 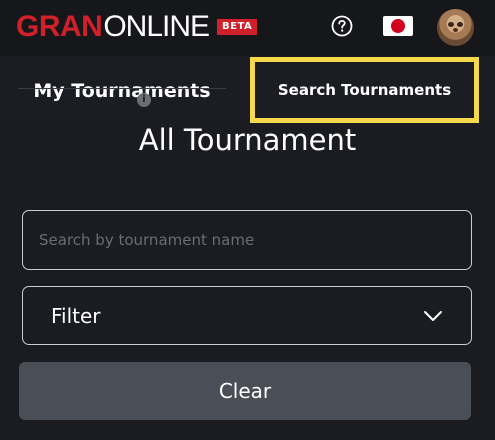 I want to click on tab-search-tournaments-label: Search Tournaments, so click(x=364, y=90).